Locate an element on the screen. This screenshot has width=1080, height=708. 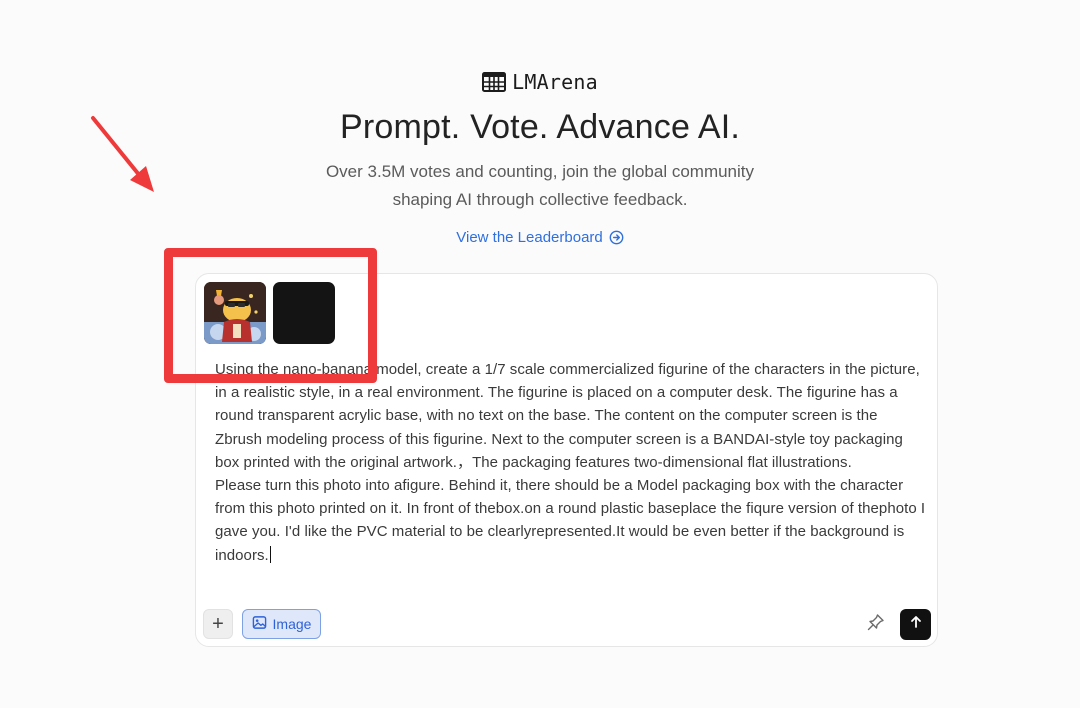
plus-icon: + is located at coordinates (218, 623).